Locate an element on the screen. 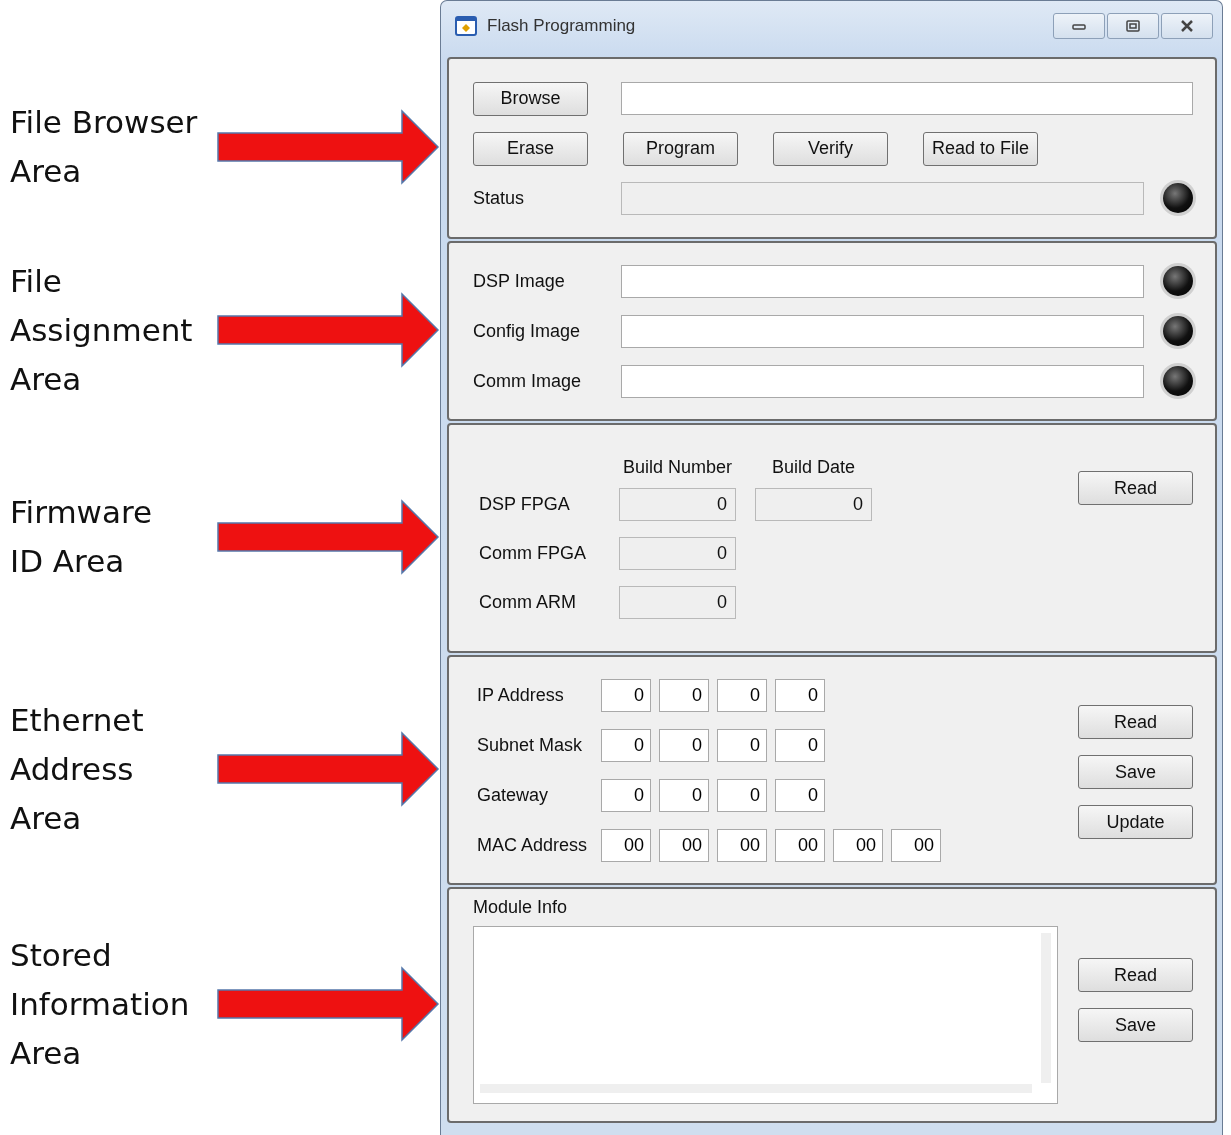  annotation-label: Ethernet Address Area is located at coordinates (77, 769).